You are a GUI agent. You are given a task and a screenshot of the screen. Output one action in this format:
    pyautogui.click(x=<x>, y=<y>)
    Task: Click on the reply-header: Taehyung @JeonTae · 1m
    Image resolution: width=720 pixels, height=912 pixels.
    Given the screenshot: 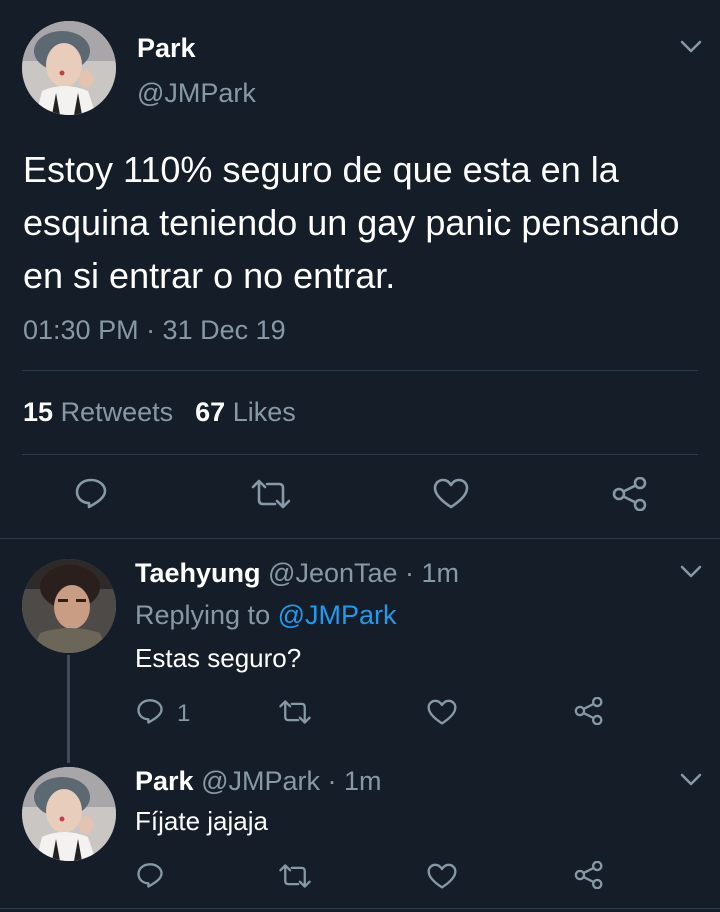 What is the action you would take?
    pyautogui.click(x=297, y=573)
    